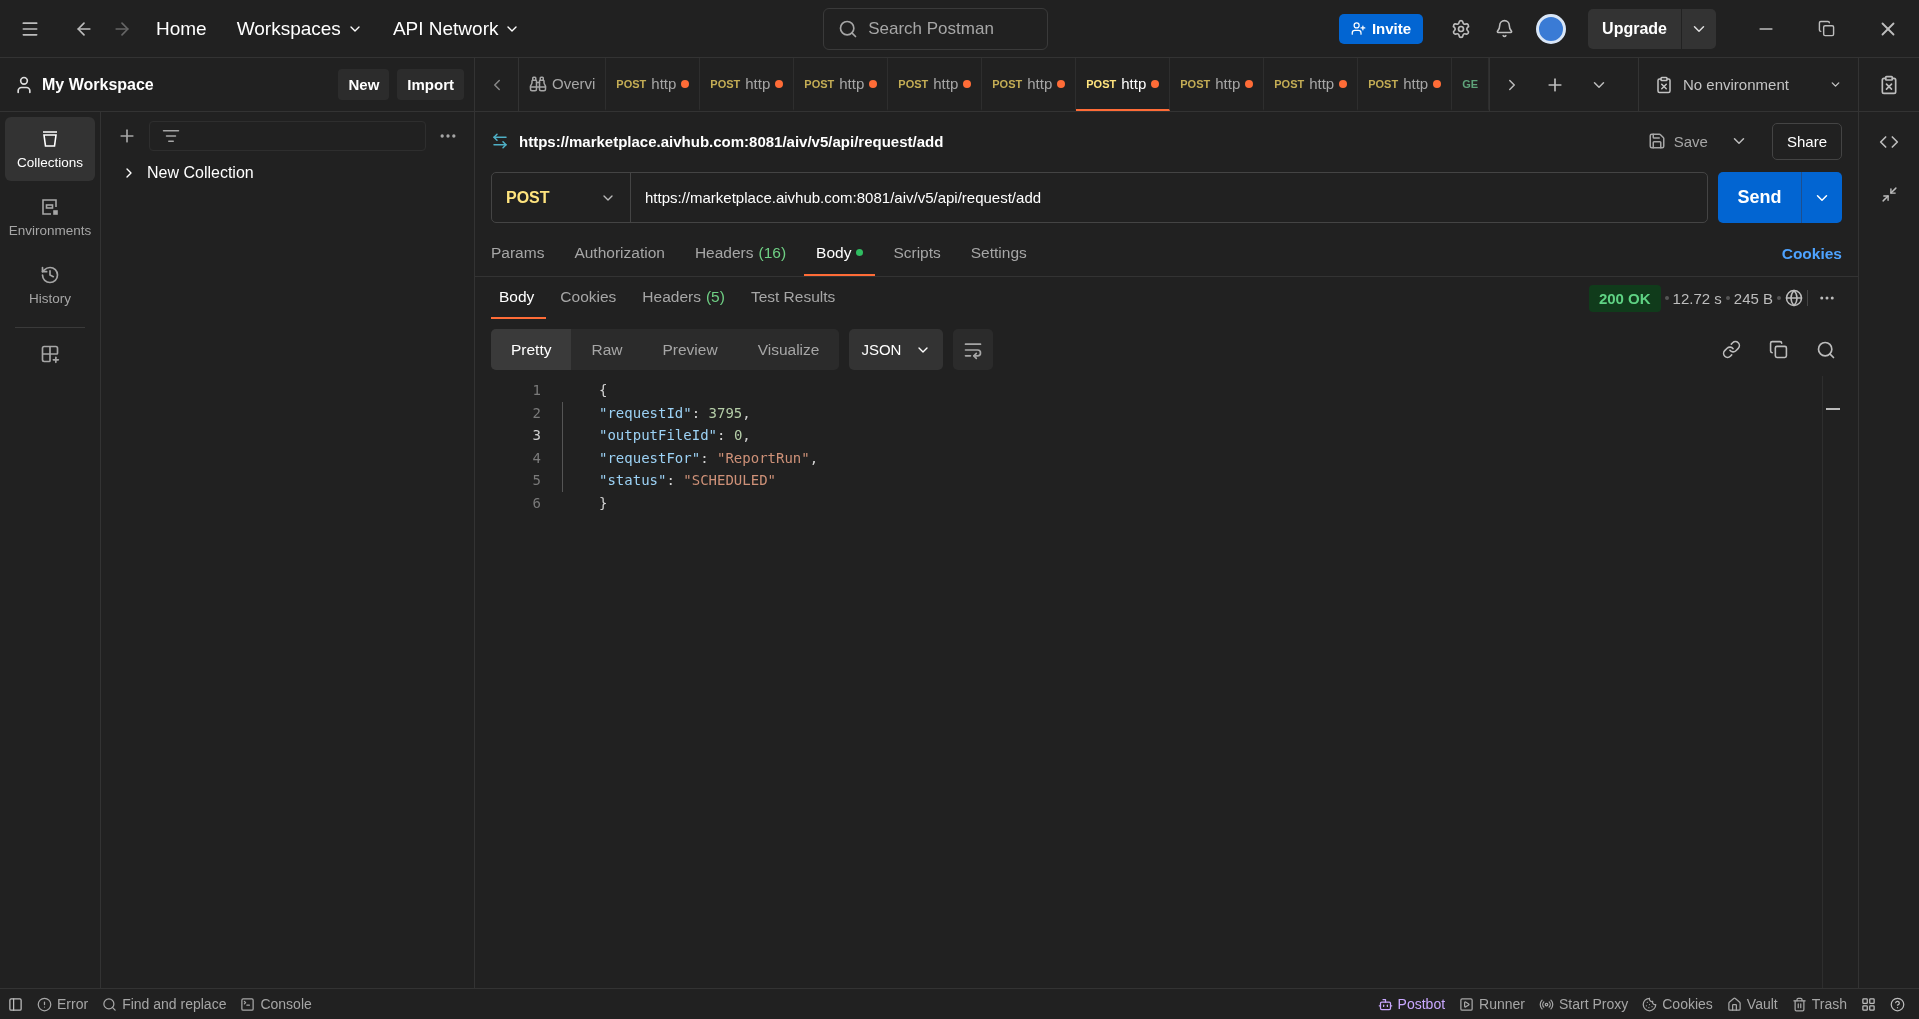  I want to click on request-section-tab: Scripts, so click(917, 253).